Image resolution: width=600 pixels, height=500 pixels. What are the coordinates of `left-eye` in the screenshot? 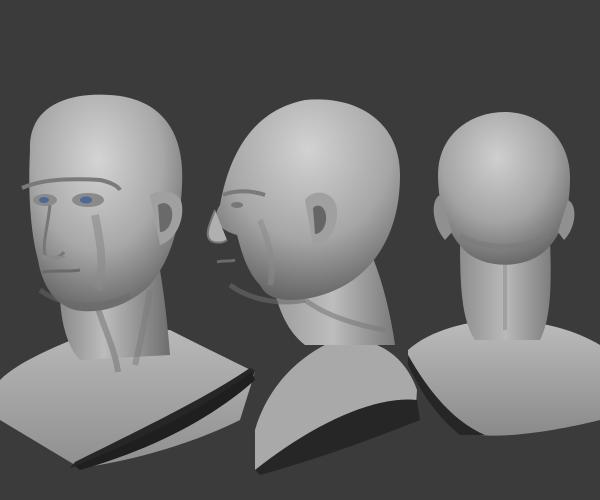 It's located at (44, 200).